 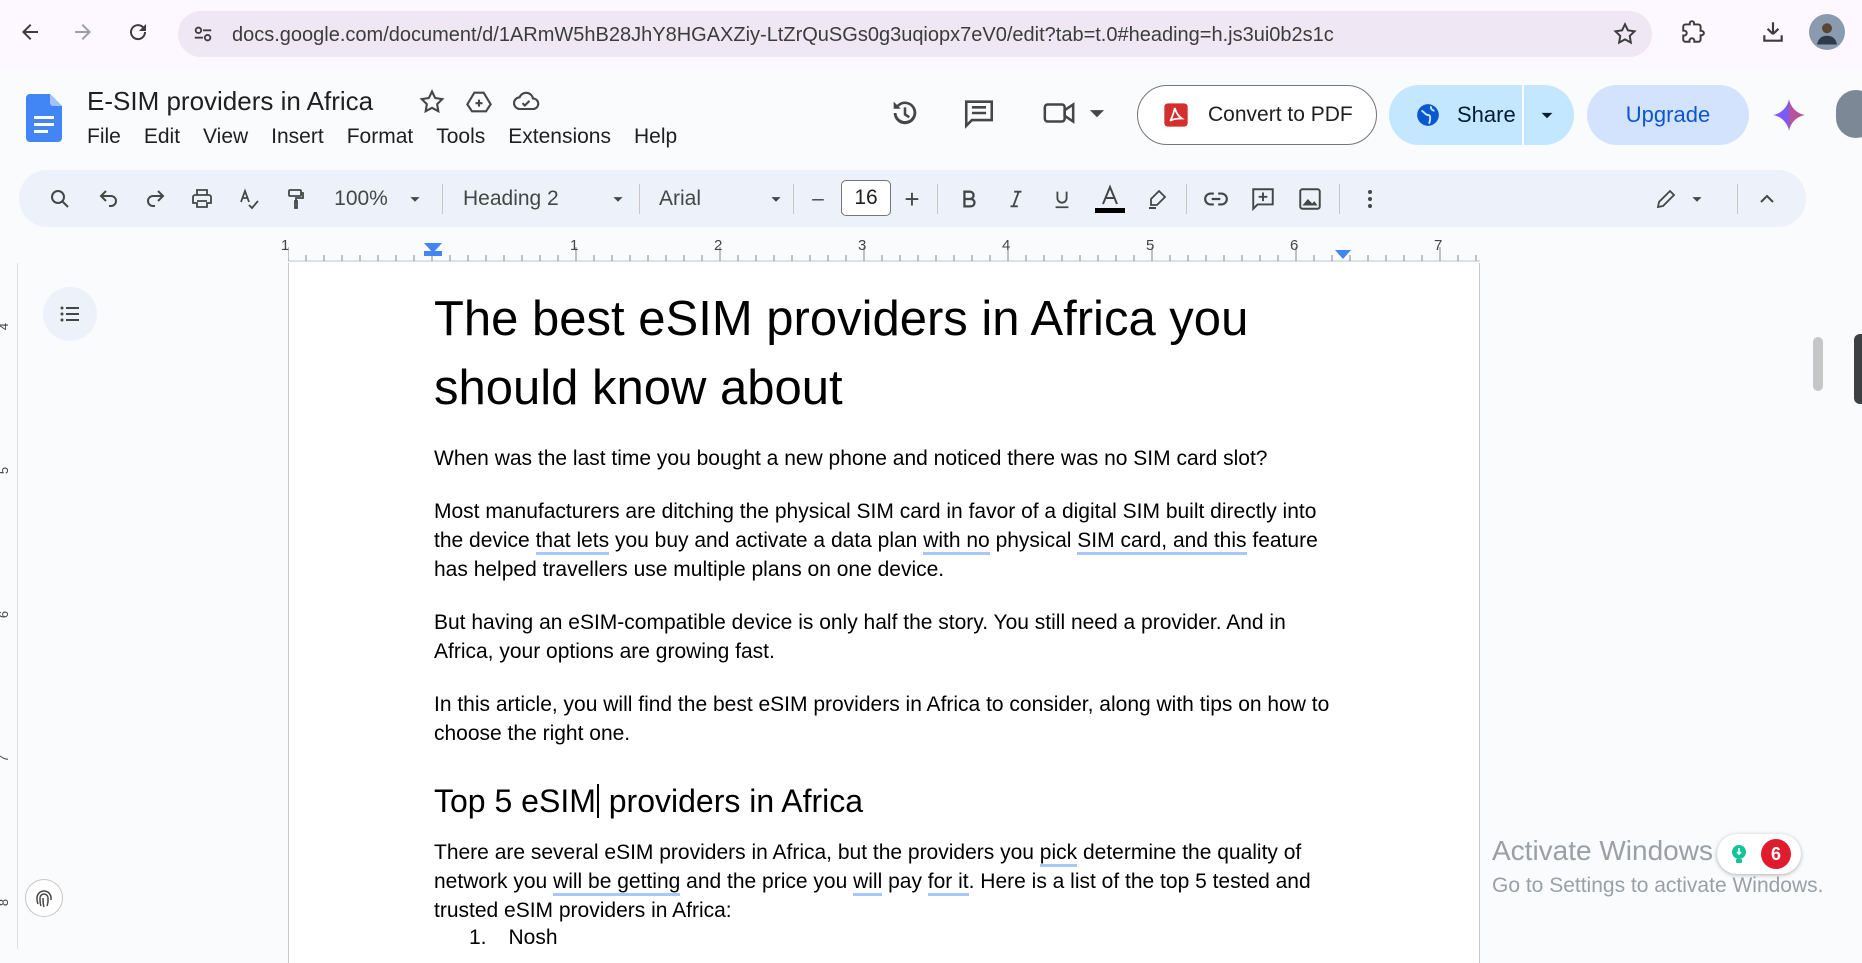 I want to click on meet-video-icon, so click(x=1059, y=113).